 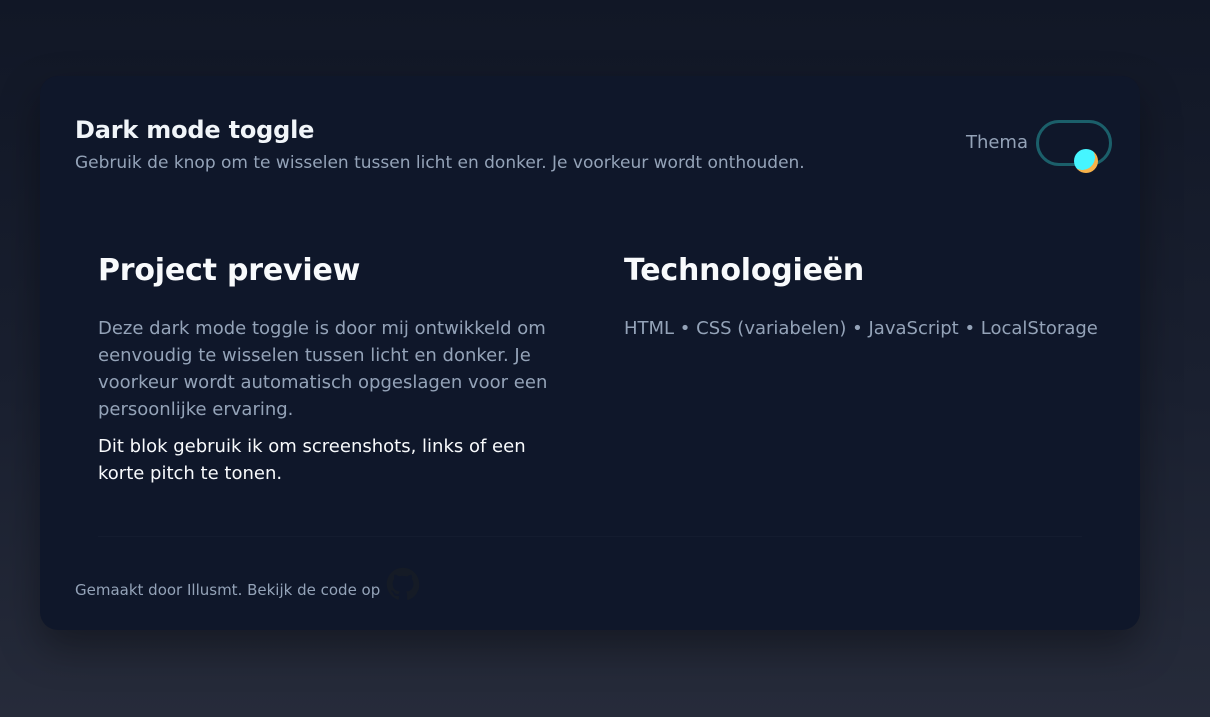 I want to click on footer-divider, so click(x=590, y=536).